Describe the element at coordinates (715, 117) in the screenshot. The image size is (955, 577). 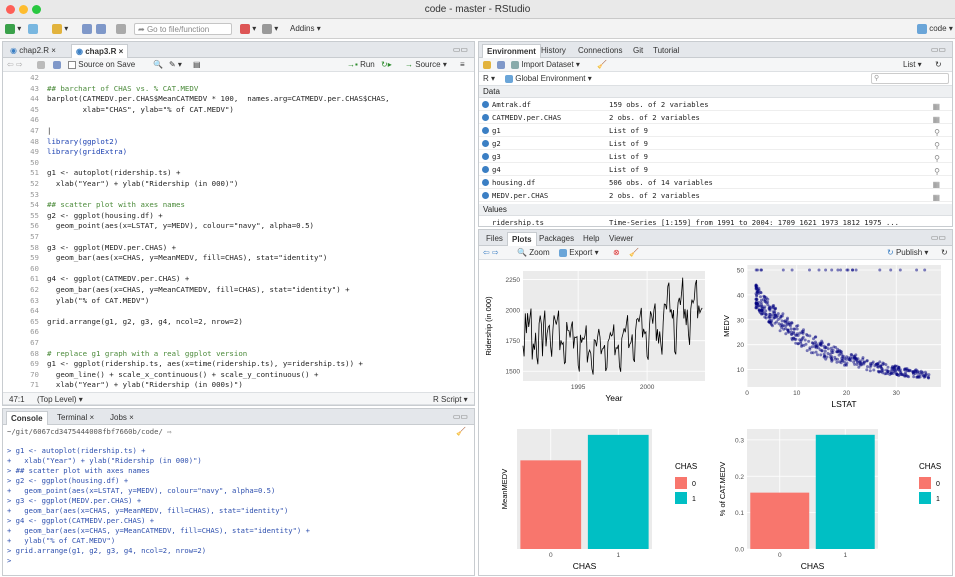
I see `env-row: CATMEDV.per.CHAS 2 obs. of 2 variables ▦` at that location.